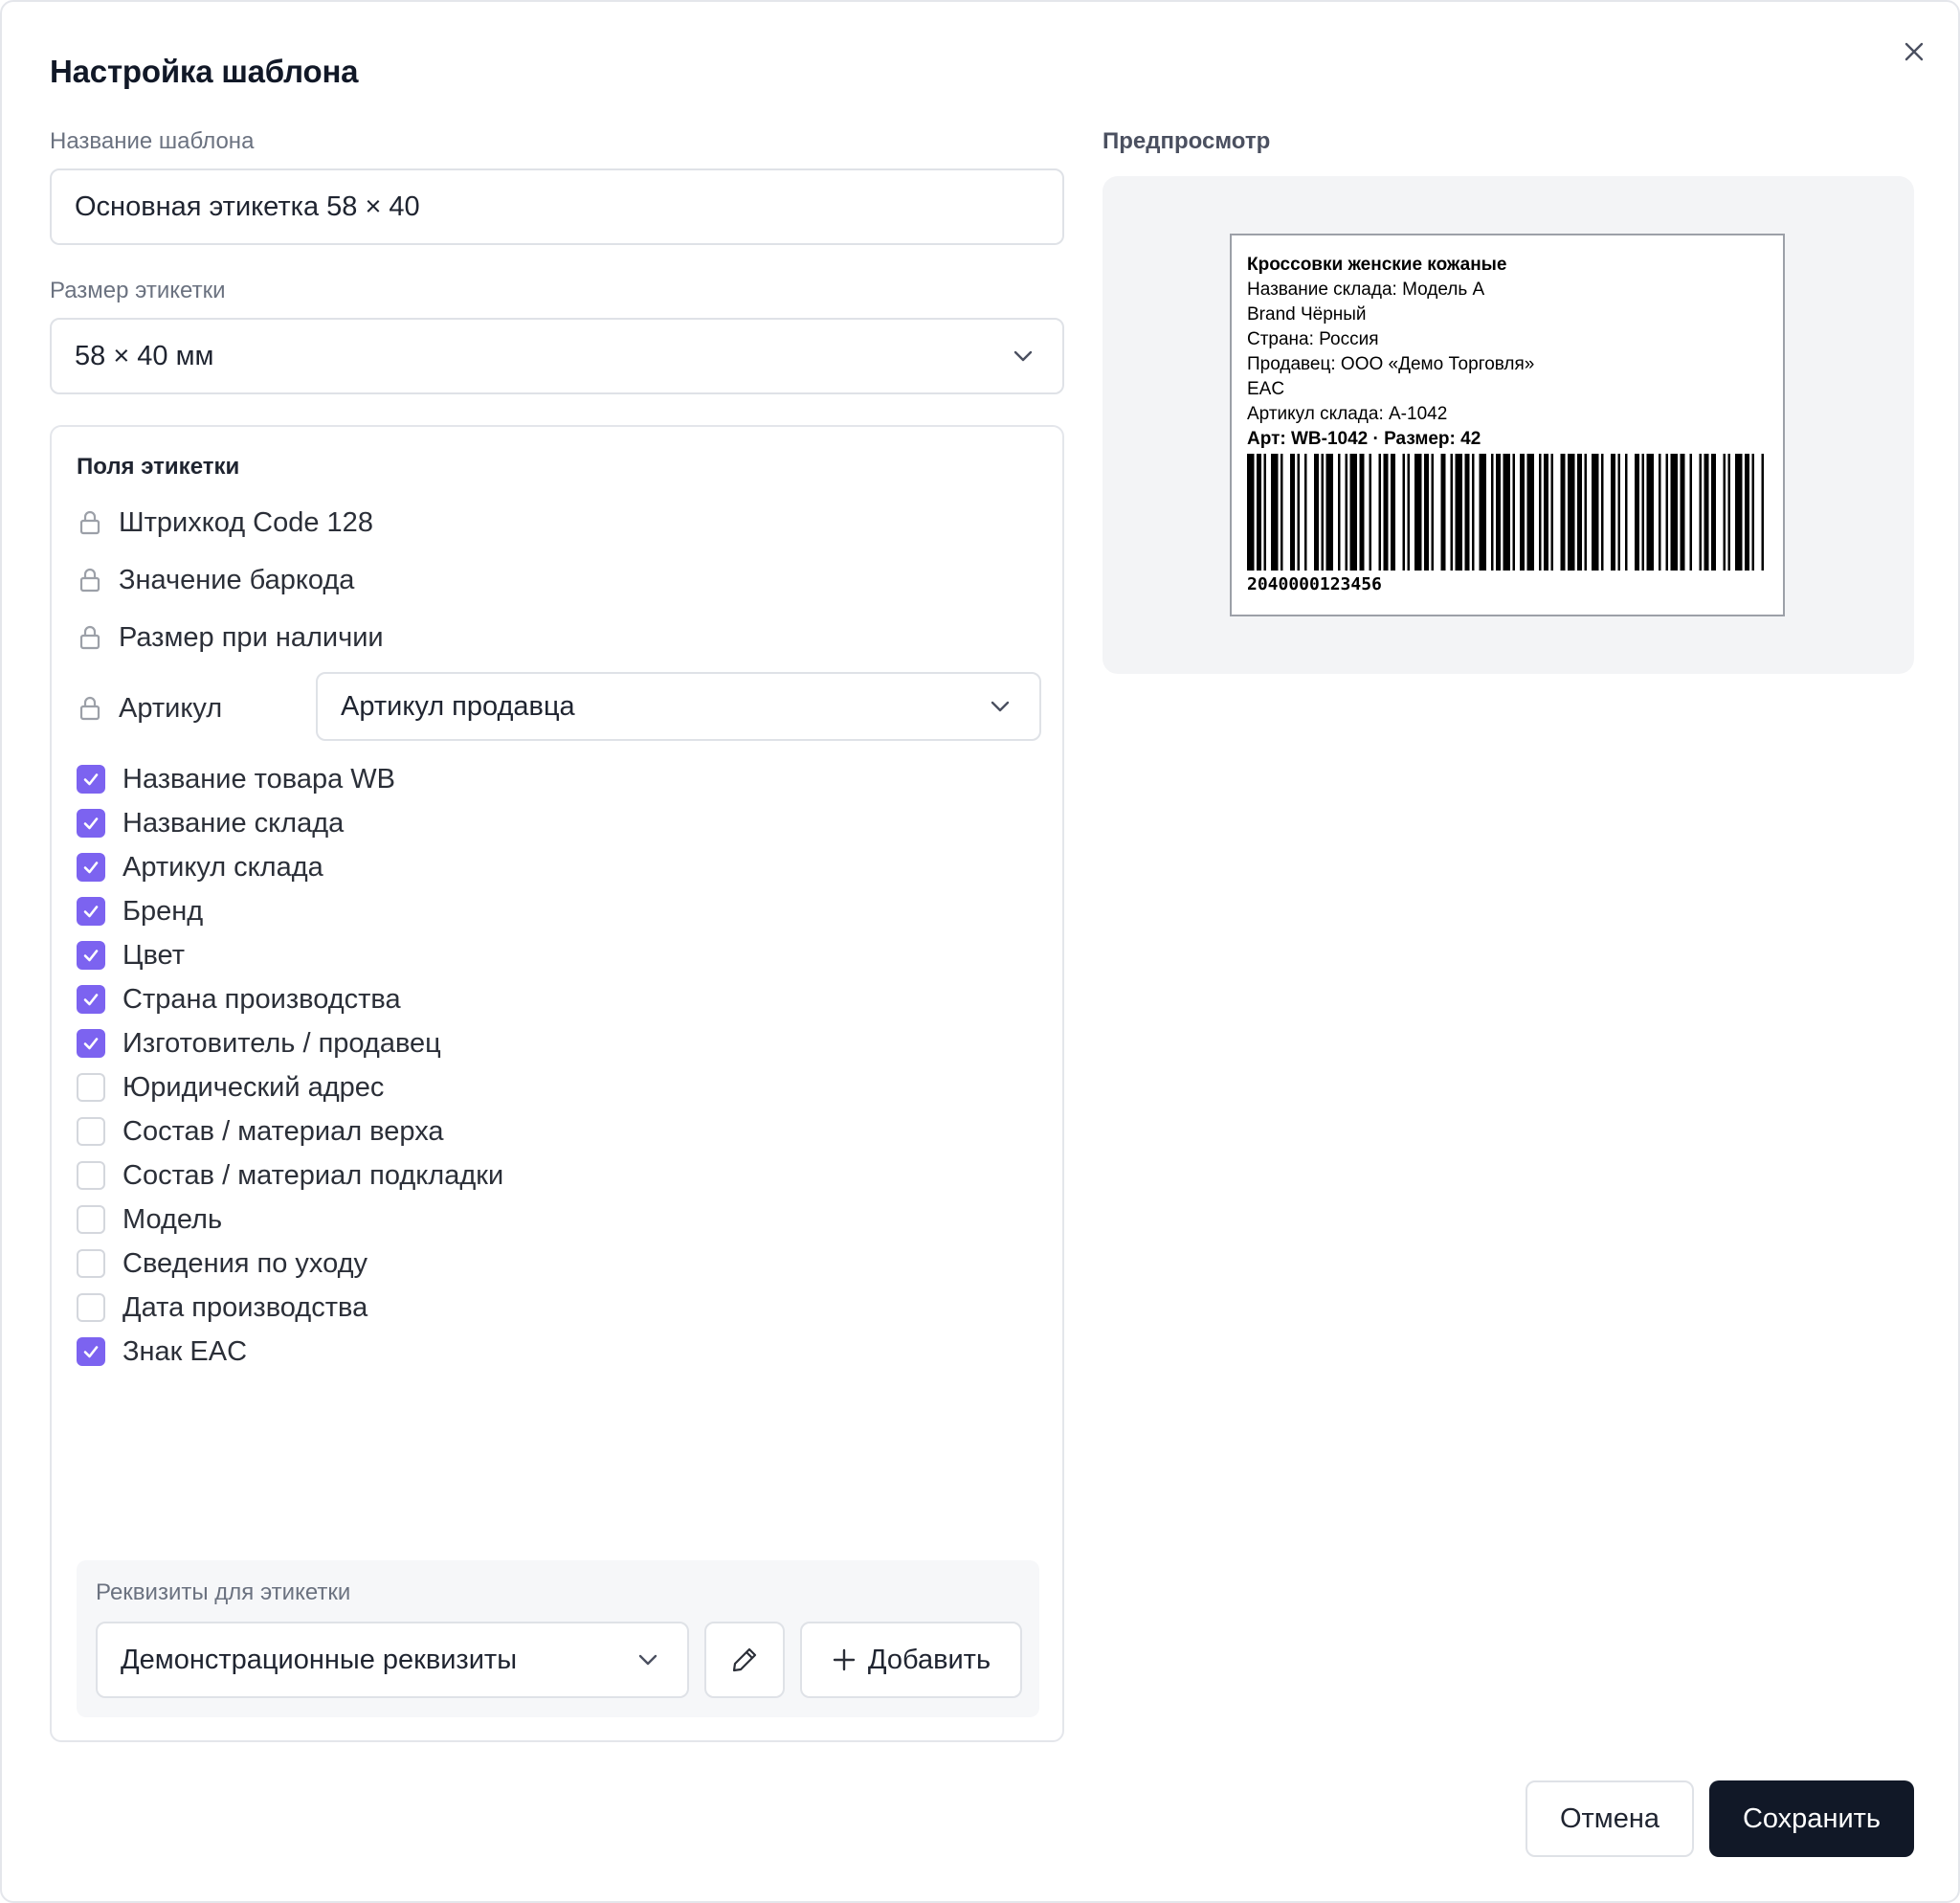 The height and width of the screenshot is (1903, 1960). What do you see at coordinates (90, 637) in the screenshot?
I see `lock-icon` at bounding box center [90, 637].